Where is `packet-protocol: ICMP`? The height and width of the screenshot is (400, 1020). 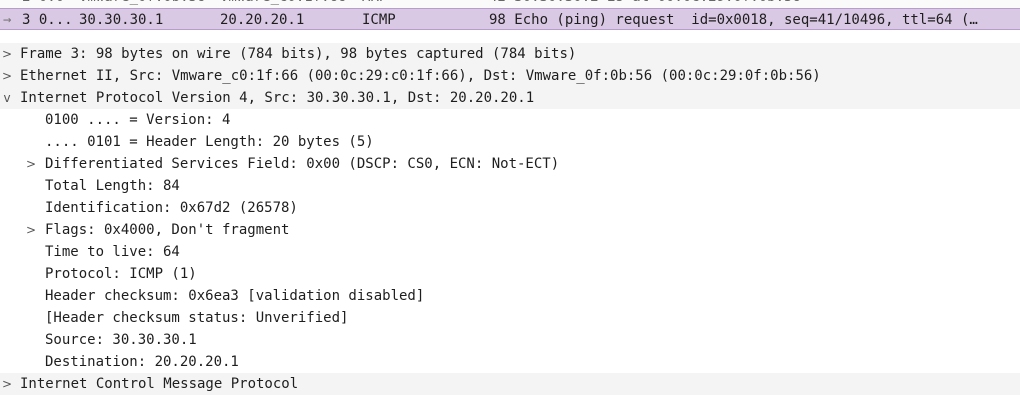
packet-protocol: ICMP is located at coordinates (379, 20).